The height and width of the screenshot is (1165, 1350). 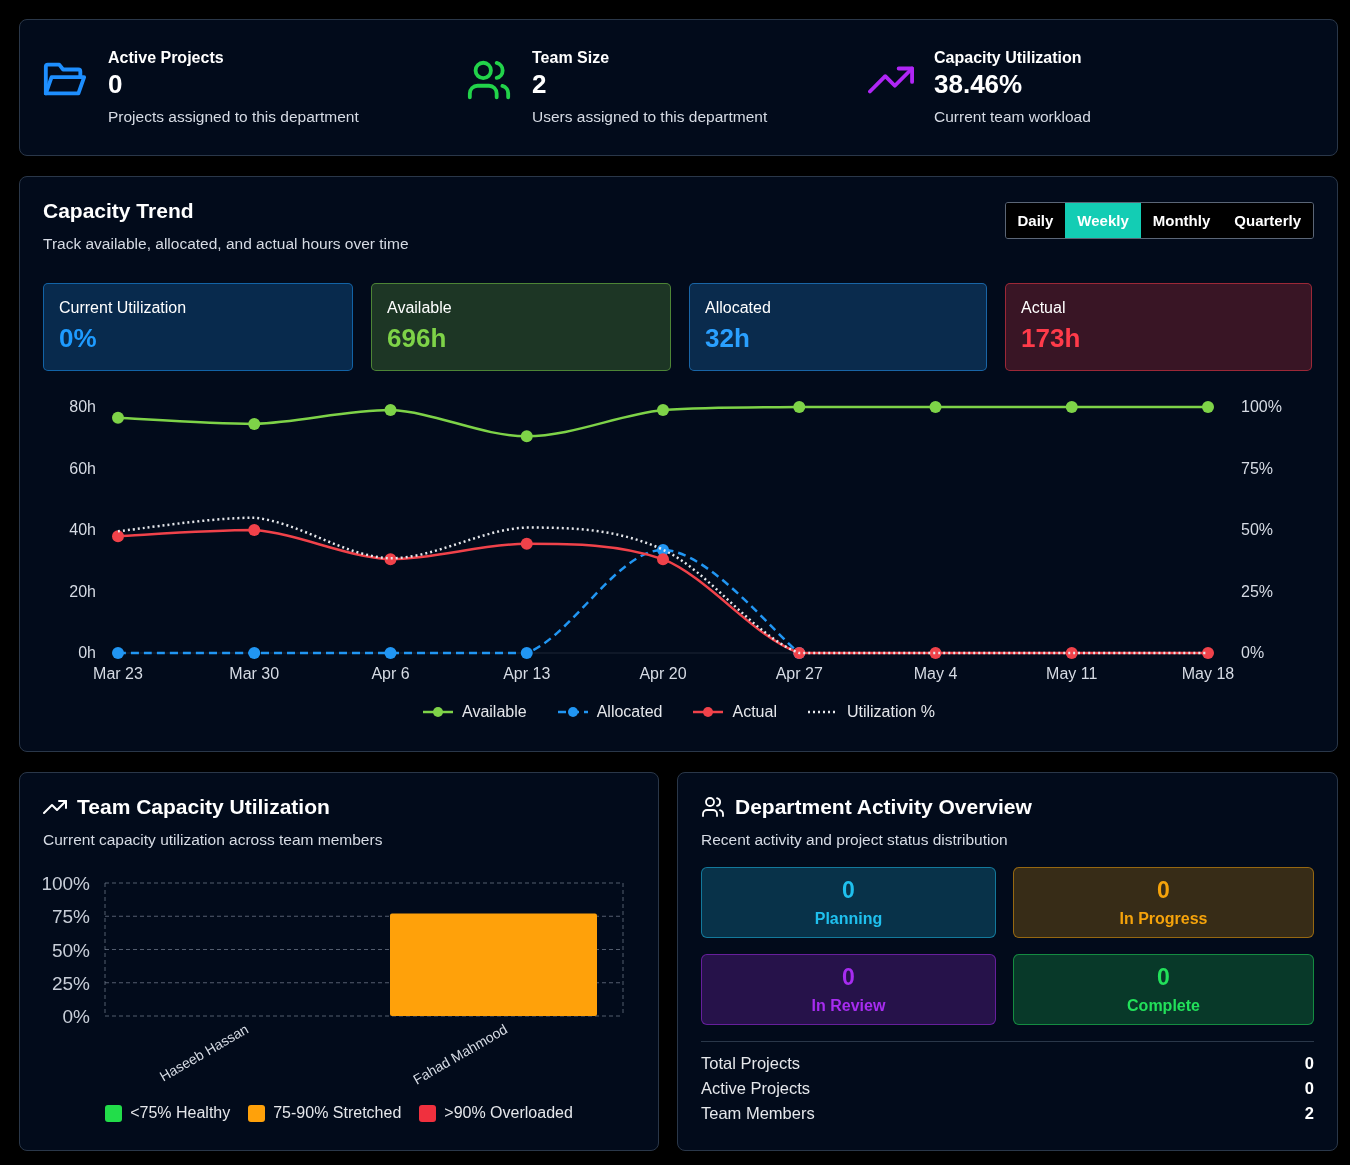 I want to click on metric-label: Actual, so click(x=1044, y=308).